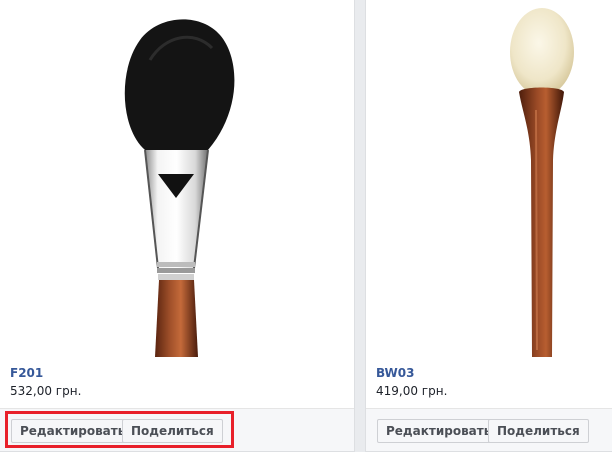  I want to click on product-price: 419,00 грн., so click(412, 391).